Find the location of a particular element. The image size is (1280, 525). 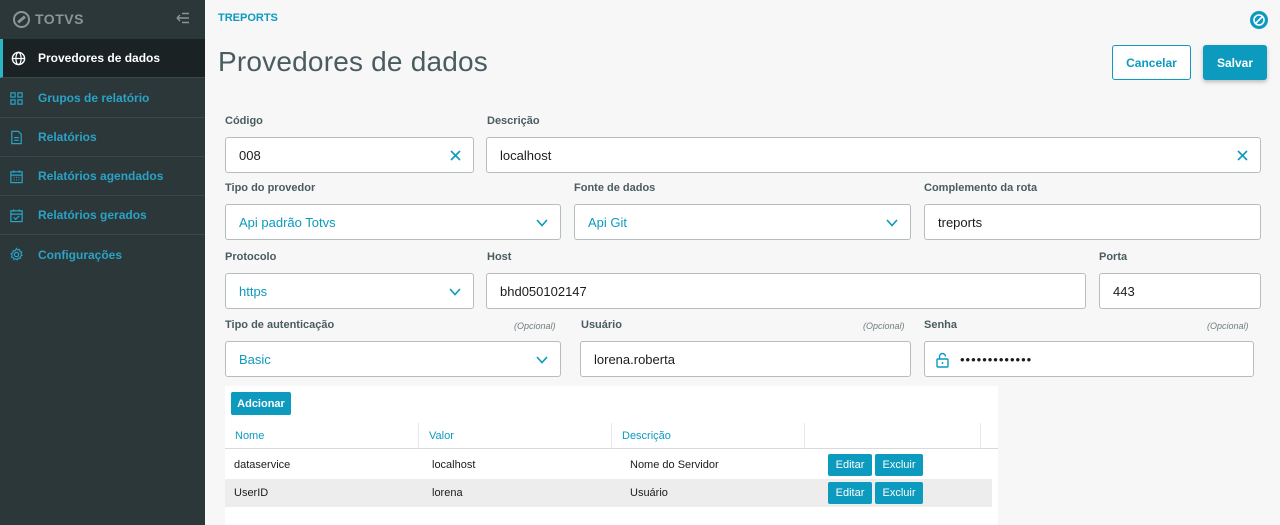

sidebar-item-configuracoes: Configurações is located at coordinates (102, 254).